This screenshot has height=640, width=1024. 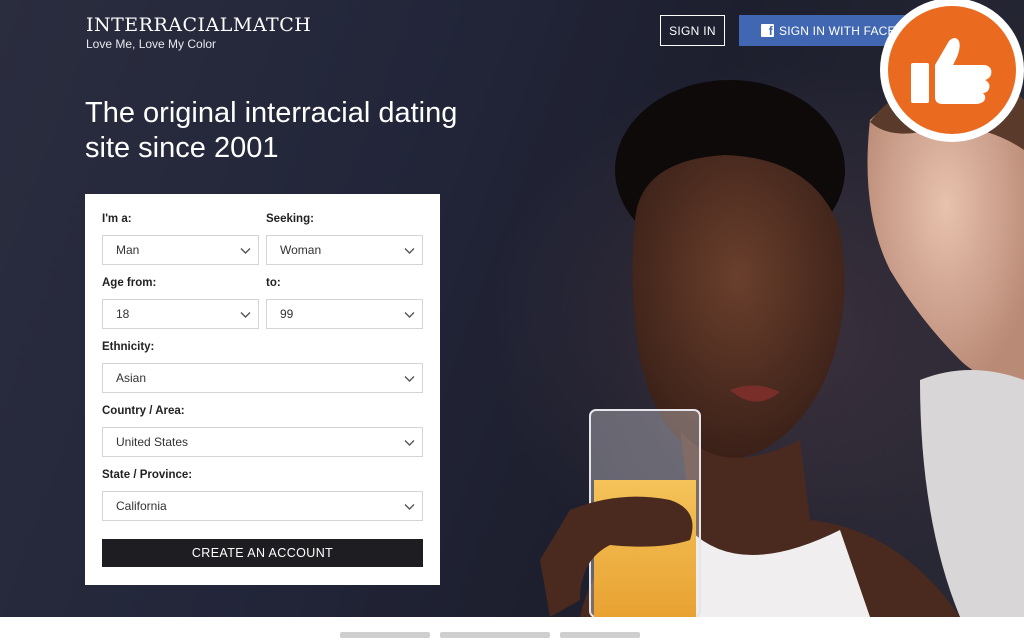 What do you see at coordinates (262, 442) in the screenshot?
I see `country-select: United States` at bounding box center [262, 442].